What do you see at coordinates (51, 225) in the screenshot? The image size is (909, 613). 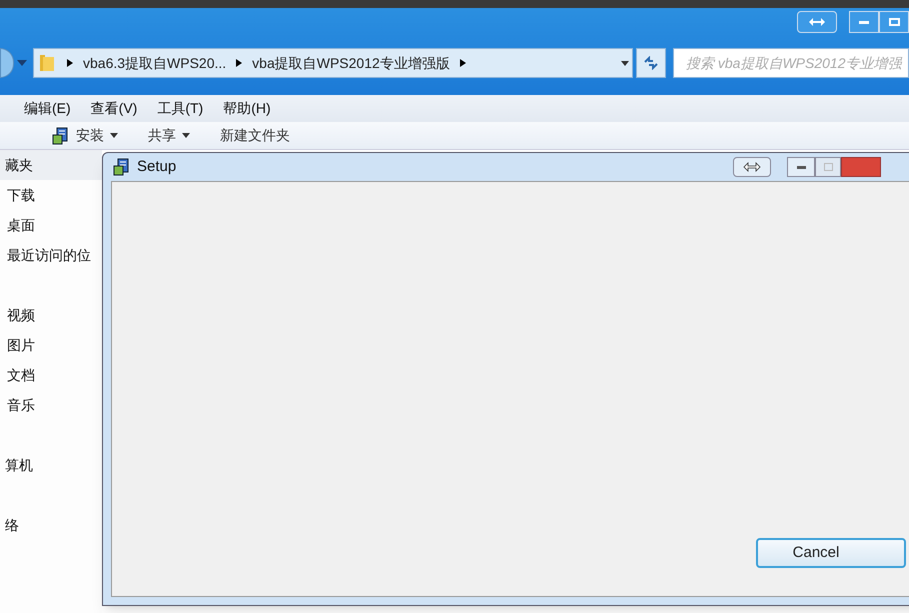 I see `nav-item: 桌面` at bounding box center [51, 225].